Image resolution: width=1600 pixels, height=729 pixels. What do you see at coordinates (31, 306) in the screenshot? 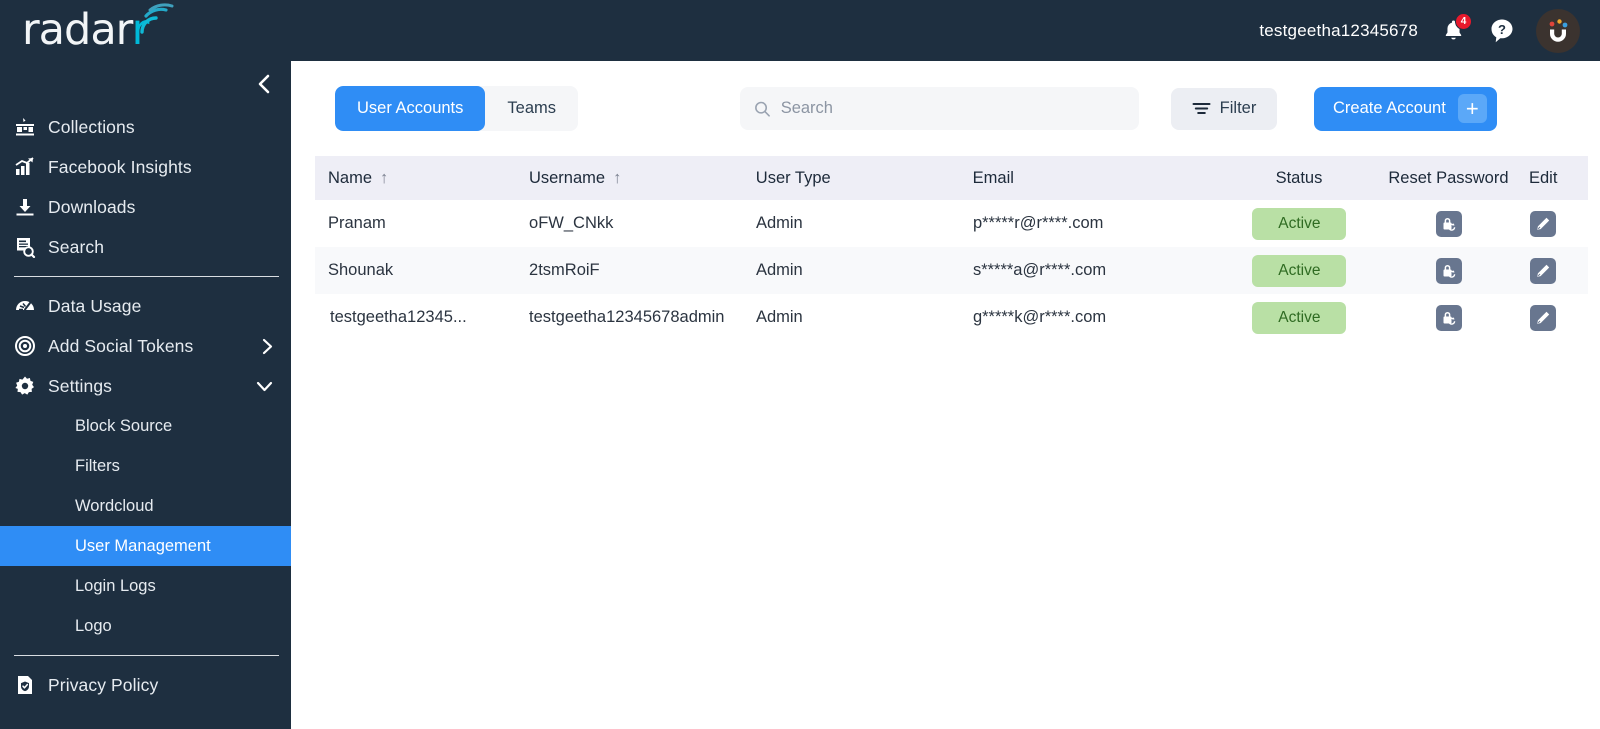
I see `gauge-icon` at bounding box center [31, 306].